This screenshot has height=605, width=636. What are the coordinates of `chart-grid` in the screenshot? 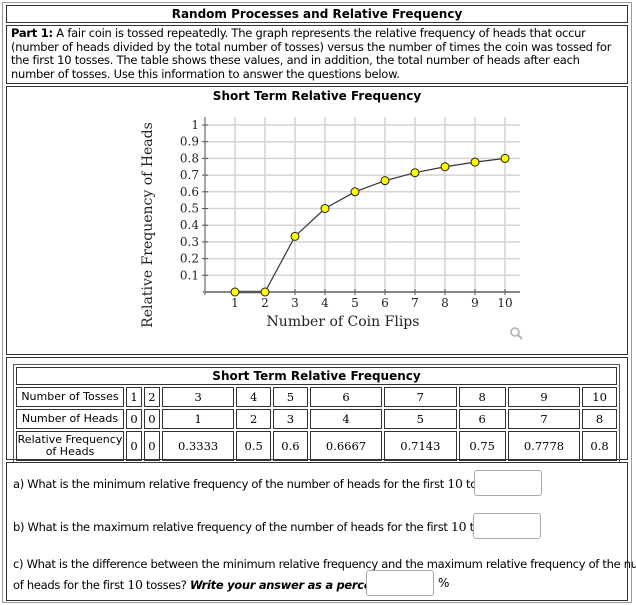 It's located at (362, 204).